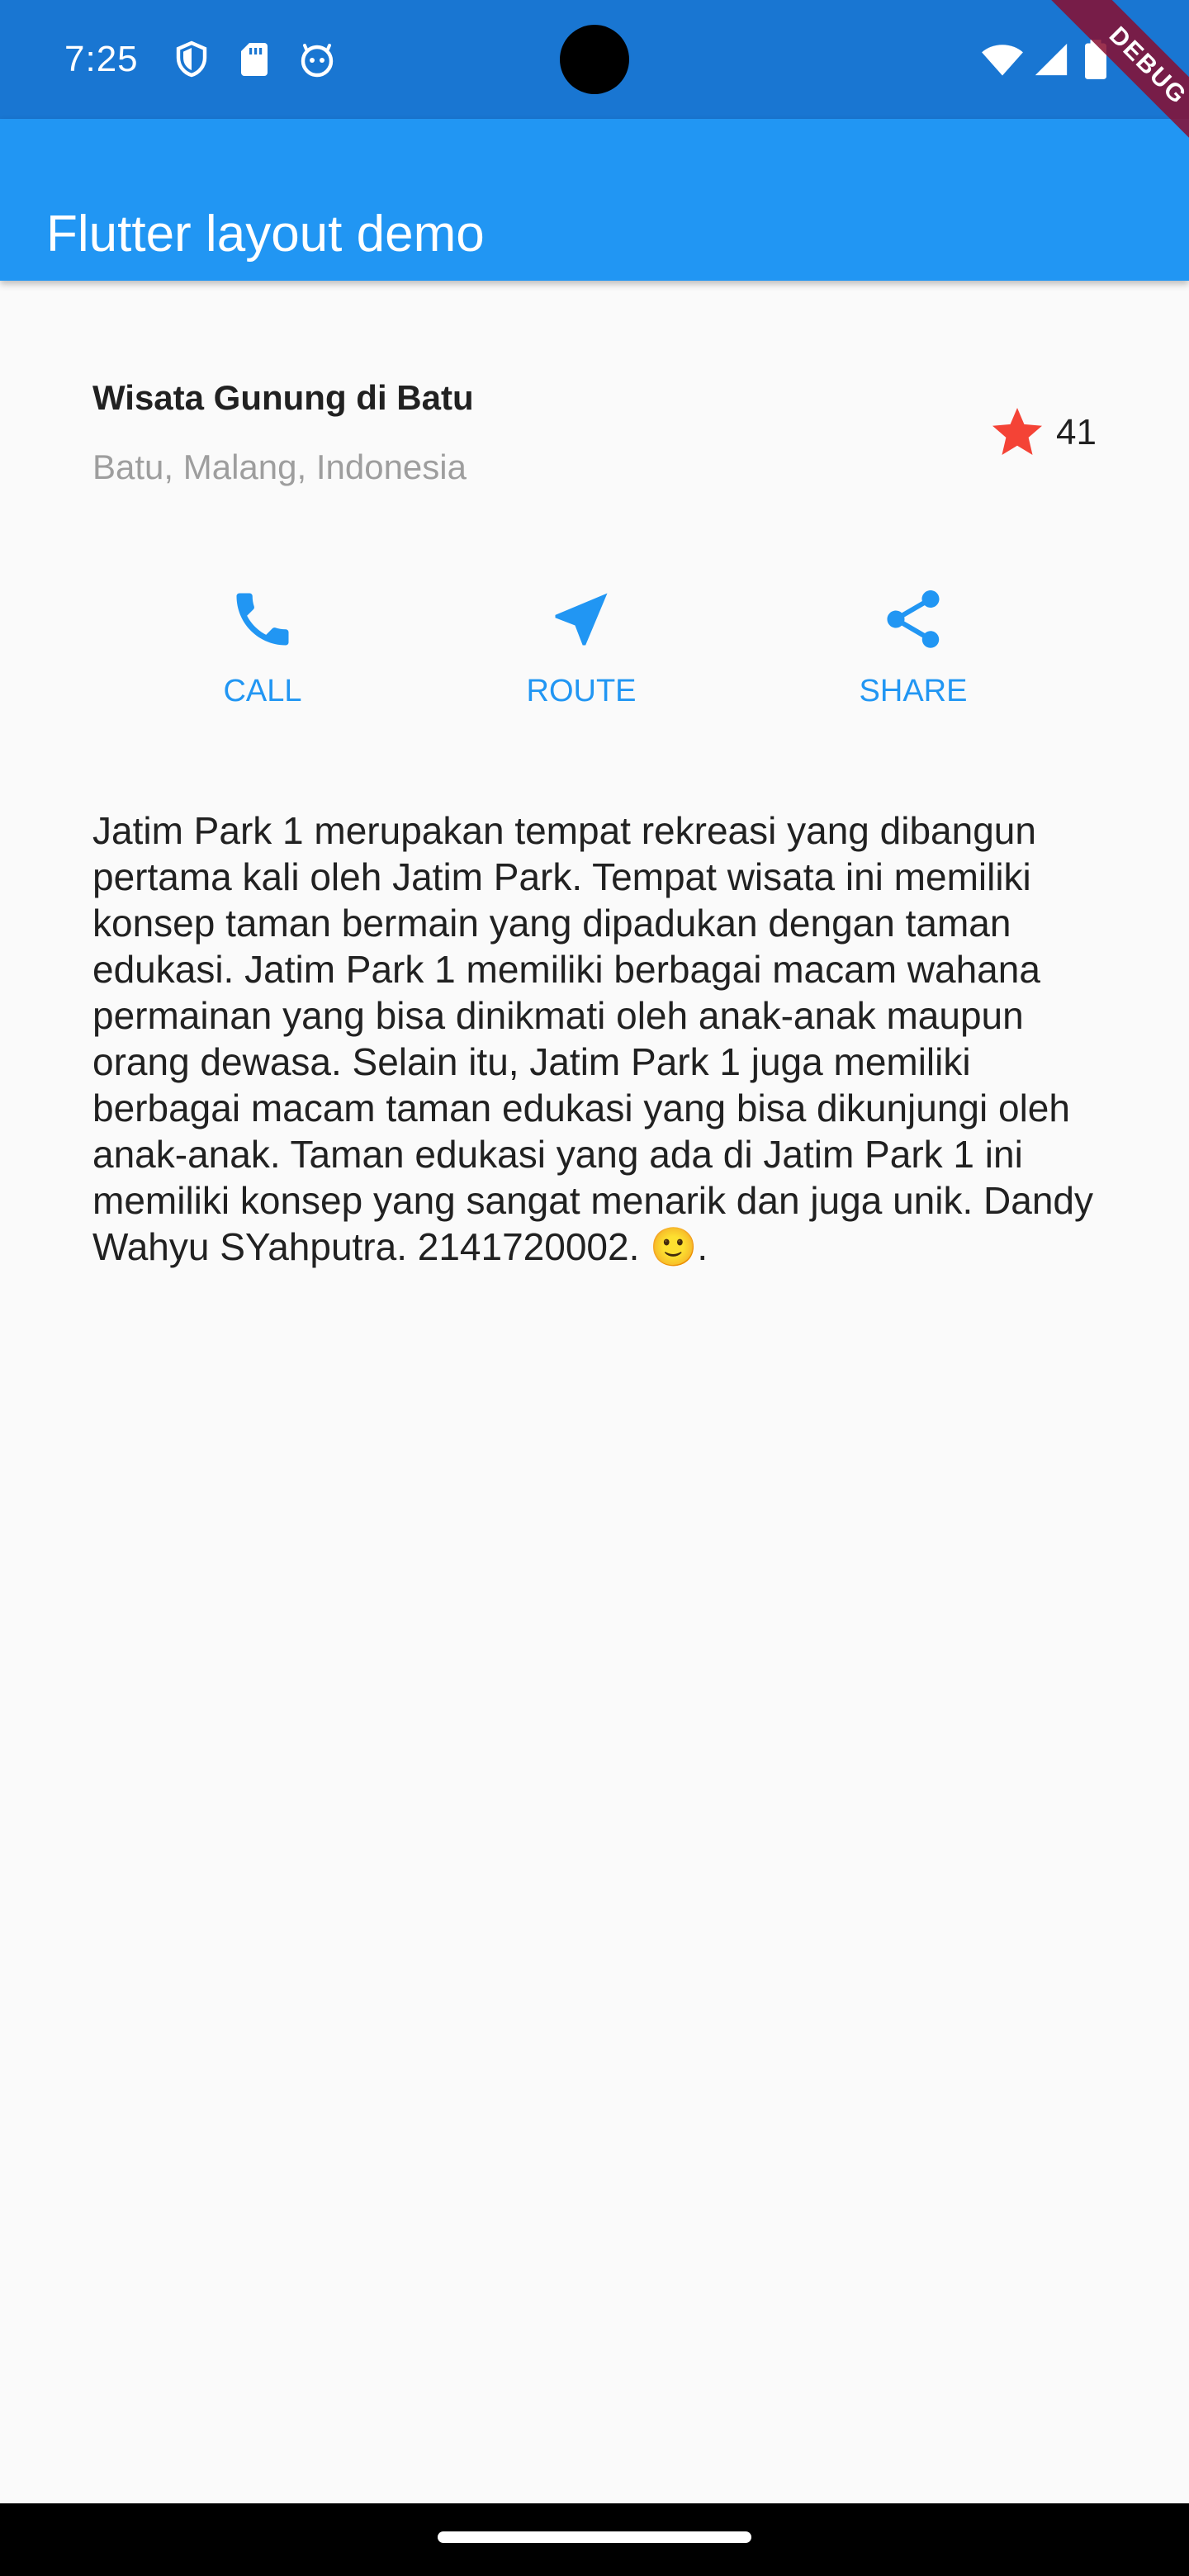 This screenshot has width=1189, height=2576. I want to click on route-label: ROUTE, so click(581, 691).